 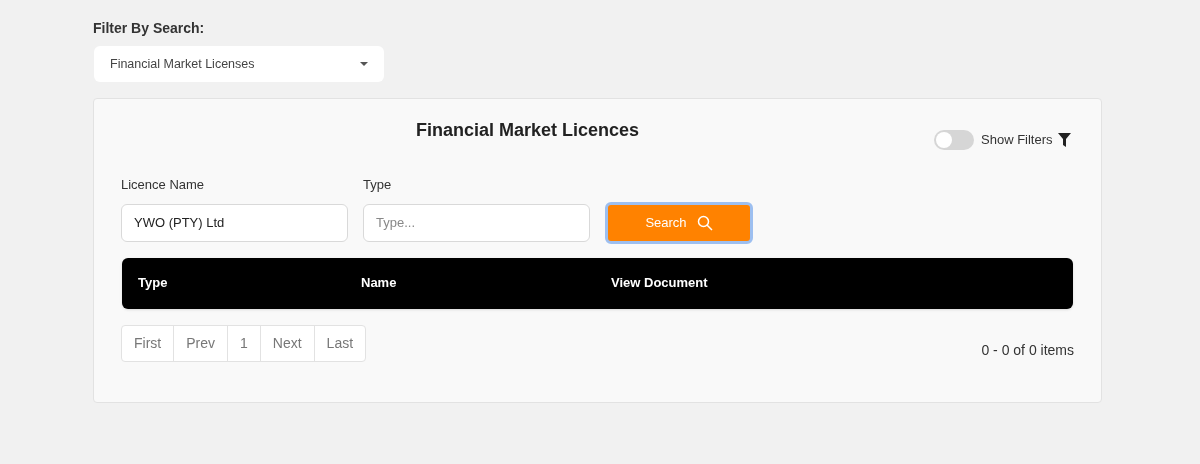 What do you see at coordinates (163, 185) in the screenshot?
I see `field-label: Licence Name` at bounding box center [163, 185].